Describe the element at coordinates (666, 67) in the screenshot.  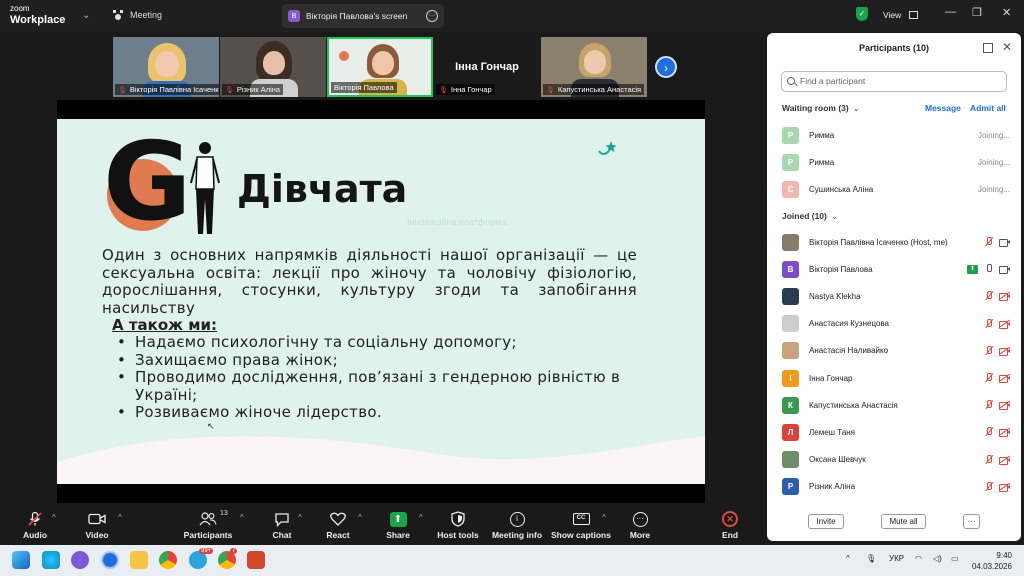
I see `next-page-arrow-icon: ›` at that location.